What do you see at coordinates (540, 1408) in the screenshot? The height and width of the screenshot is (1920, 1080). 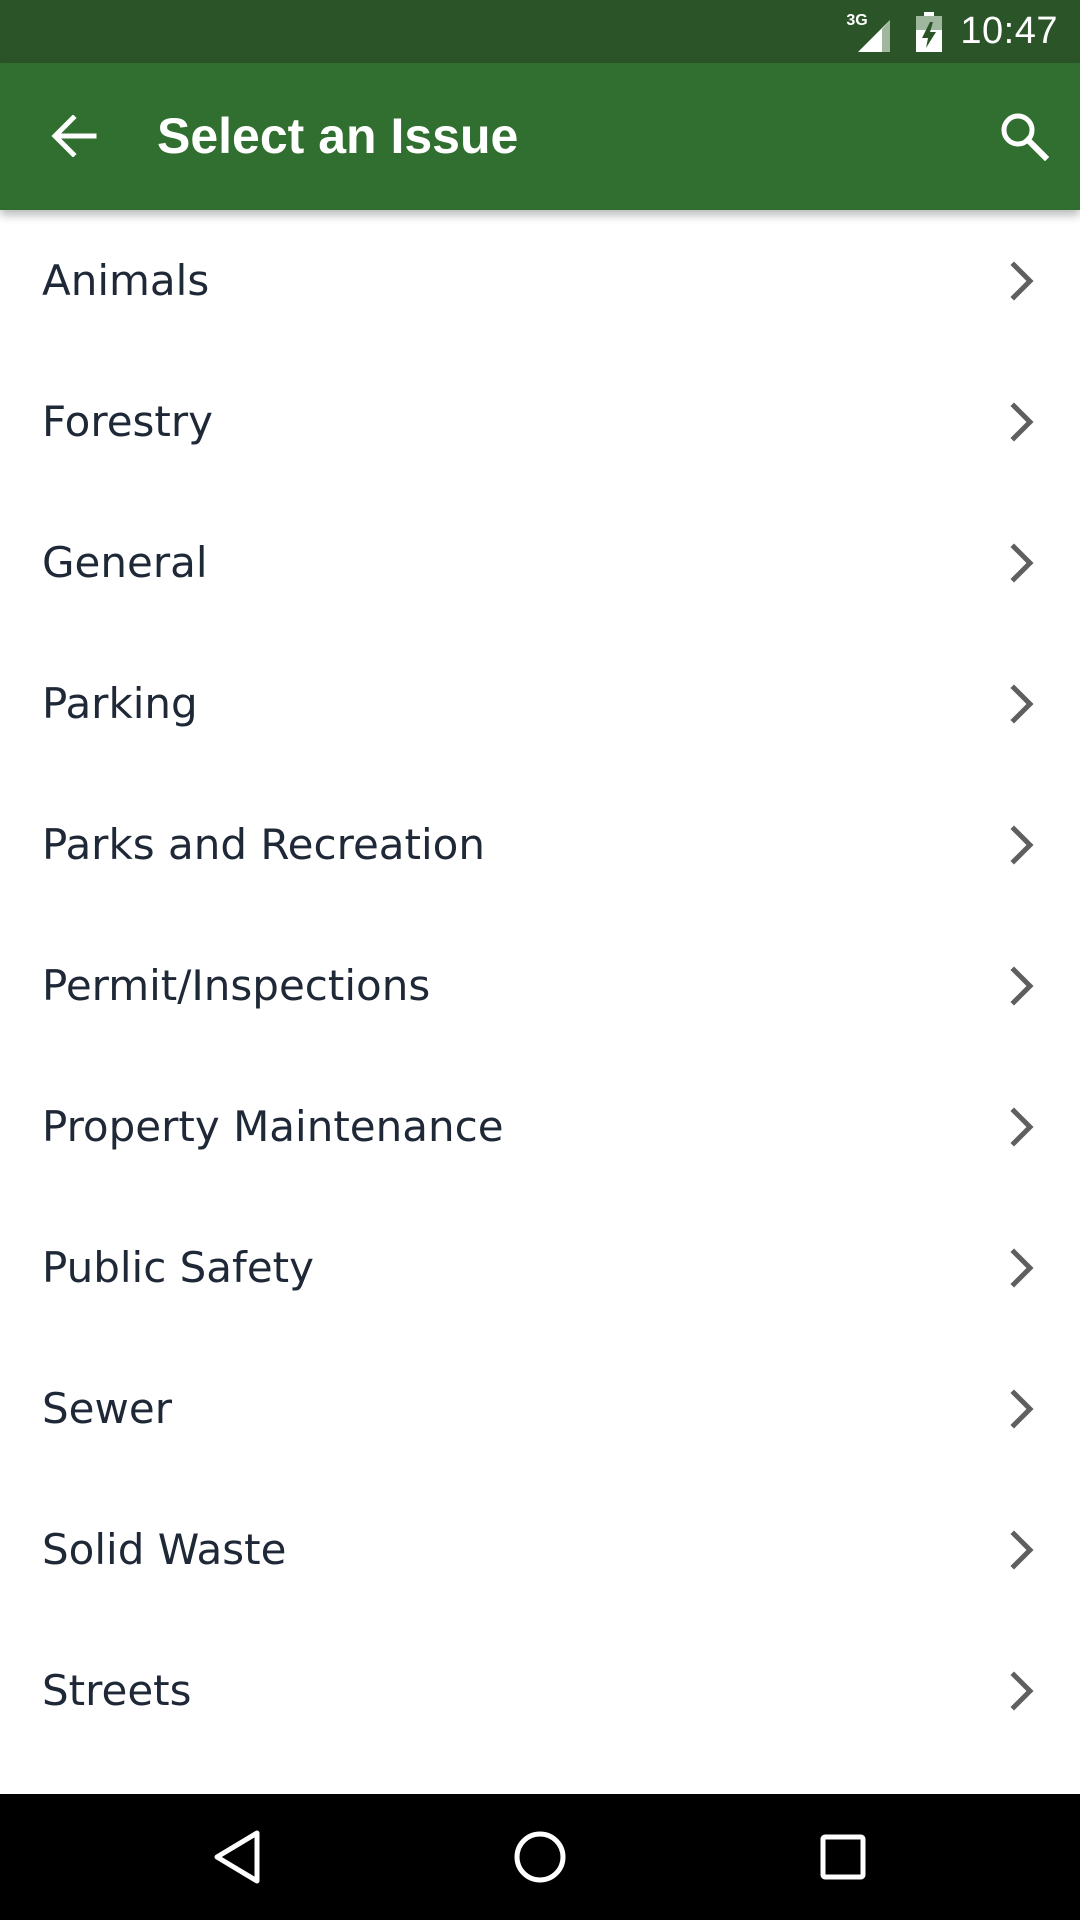 I see `list-item: Sewer` at bounding box center [540, 1408].